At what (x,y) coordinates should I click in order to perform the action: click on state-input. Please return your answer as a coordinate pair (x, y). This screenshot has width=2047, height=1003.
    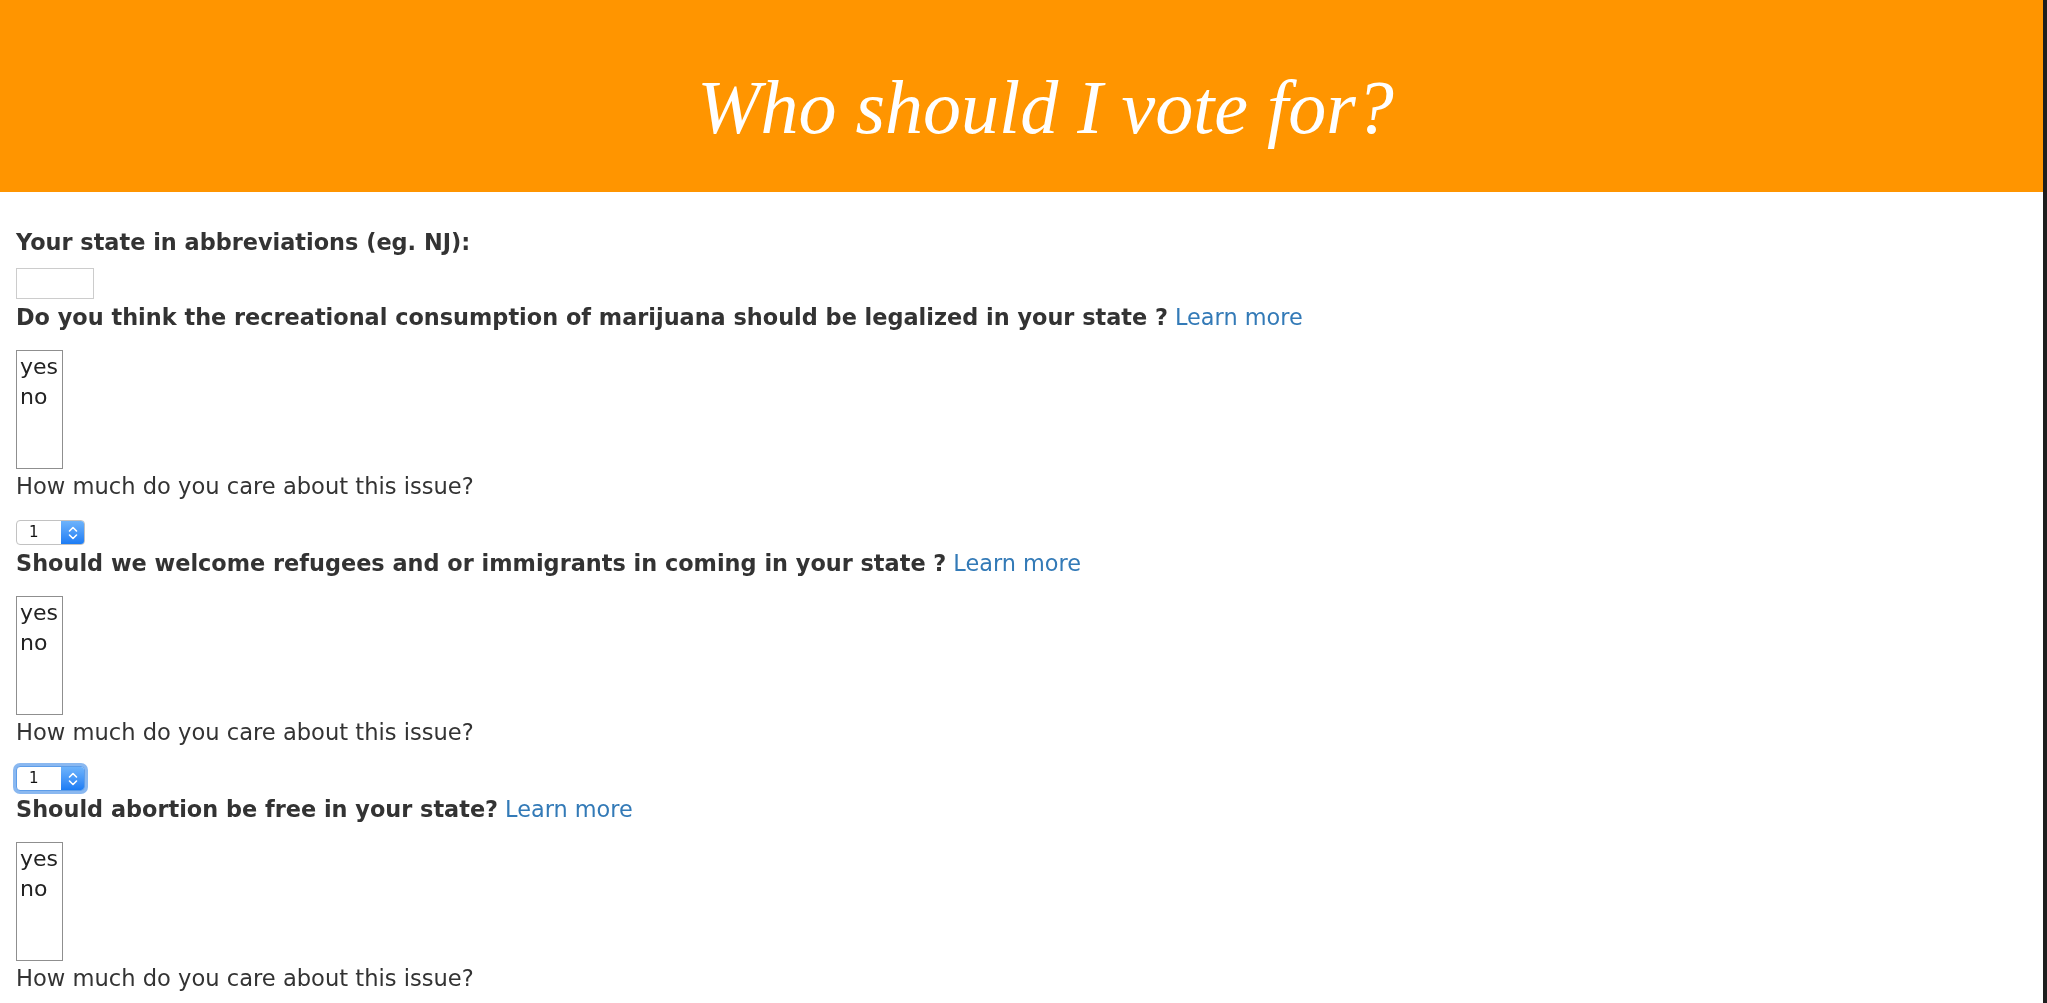
    Looking at the image, I should click on (55, 283).